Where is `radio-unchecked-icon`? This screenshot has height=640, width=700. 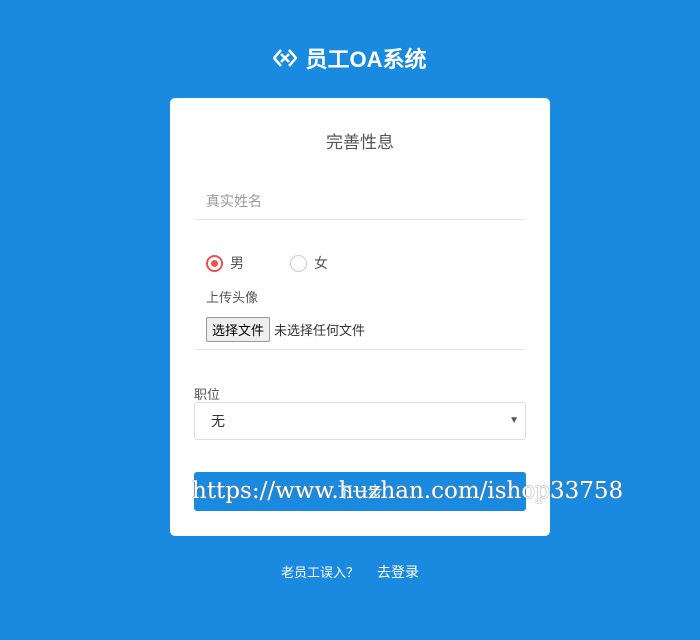
radio-unchecked-icon is located at coordinates (298, 263).